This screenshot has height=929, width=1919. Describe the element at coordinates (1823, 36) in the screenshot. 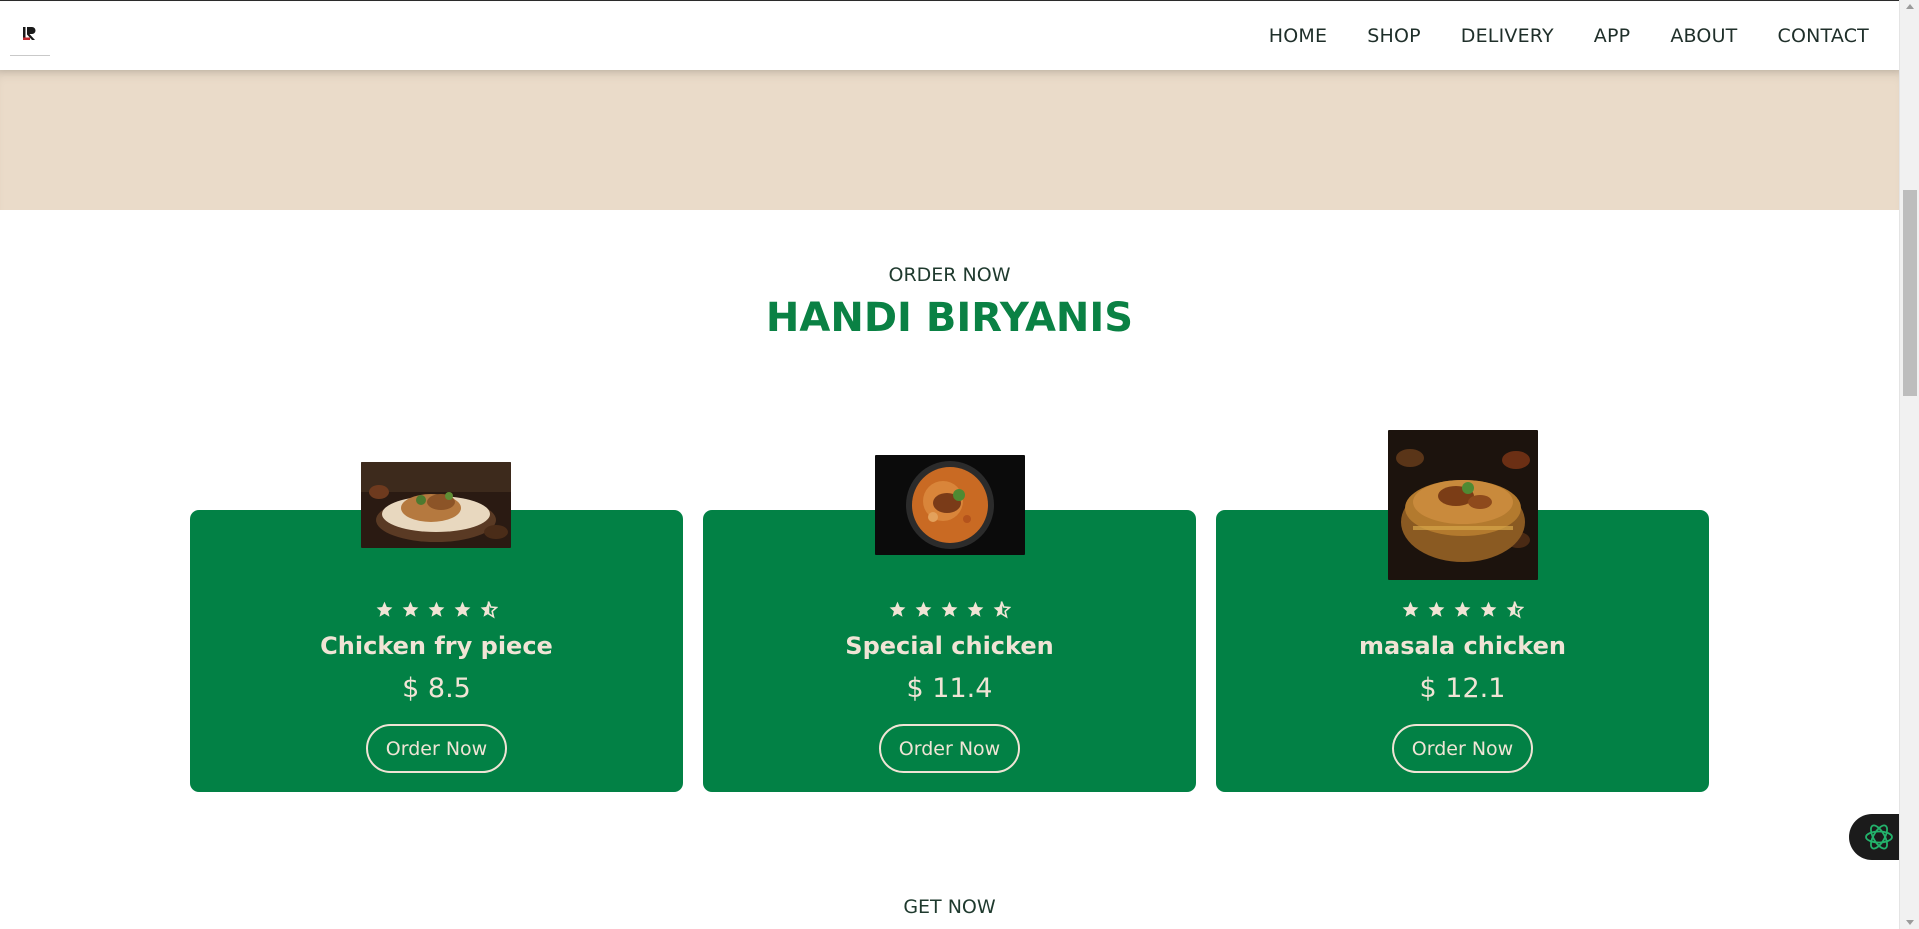

I see `nav-contact: CONTACT` at that location.